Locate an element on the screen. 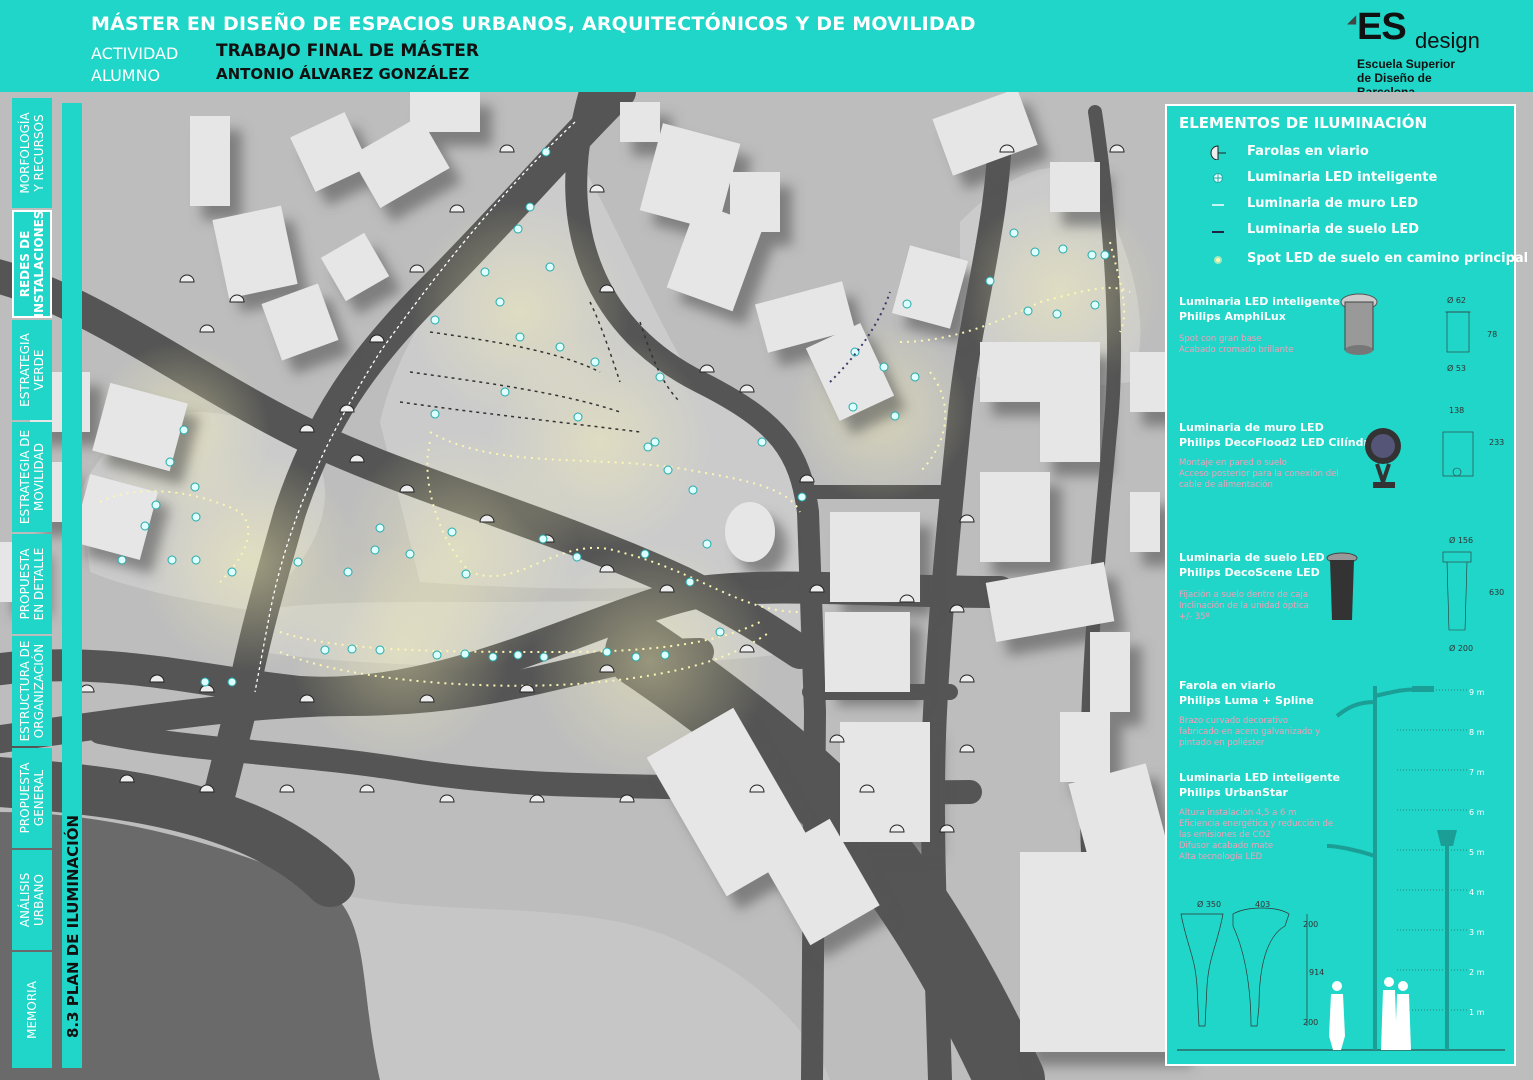 The width and height of the screenshot is (1533, 1080). pole-elevation-drawing is located at coordinates (1341, 868).